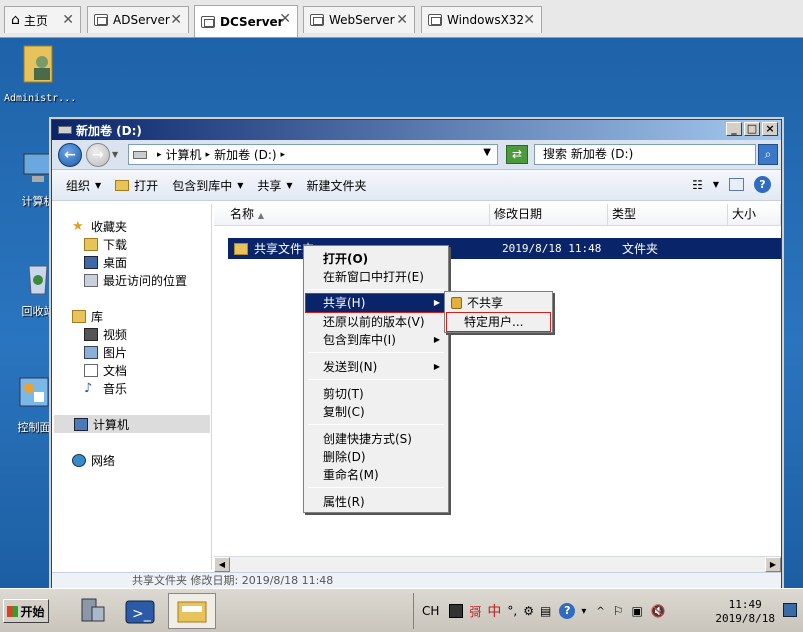 The width and height of the screenshot is (803, 632). What do you see at coordinates (105, 334) in the screenshot?
I see `nav-videos: 视频` at bounding box center [105, 334].